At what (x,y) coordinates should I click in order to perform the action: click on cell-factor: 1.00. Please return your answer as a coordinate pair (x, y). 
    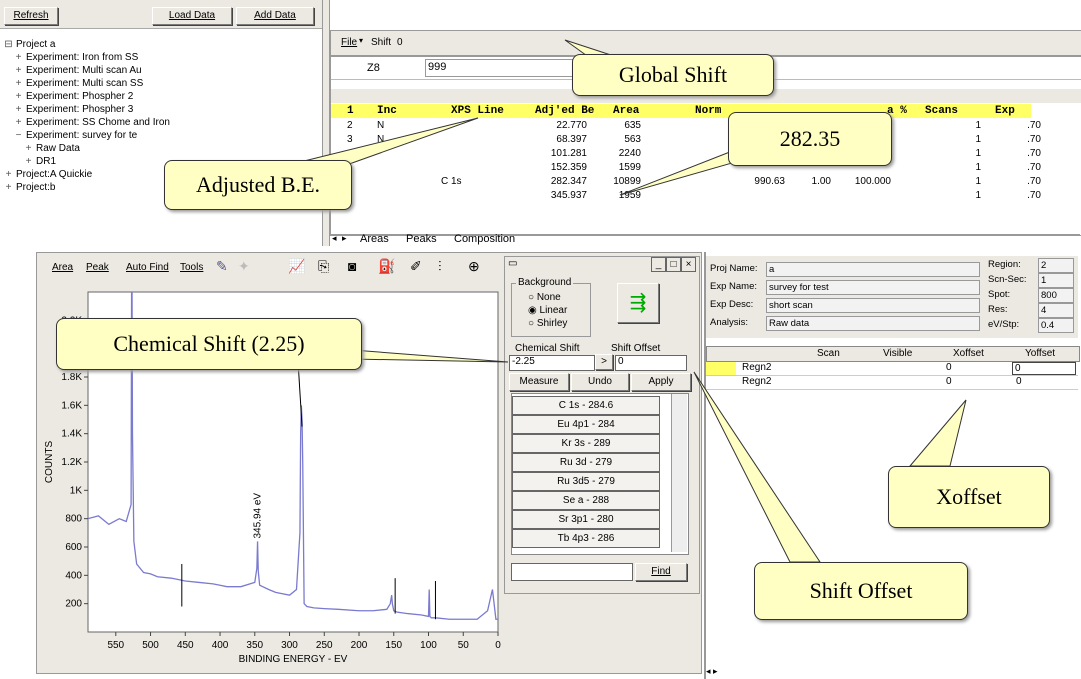
    Looking at the image, I should click on (811, 182).